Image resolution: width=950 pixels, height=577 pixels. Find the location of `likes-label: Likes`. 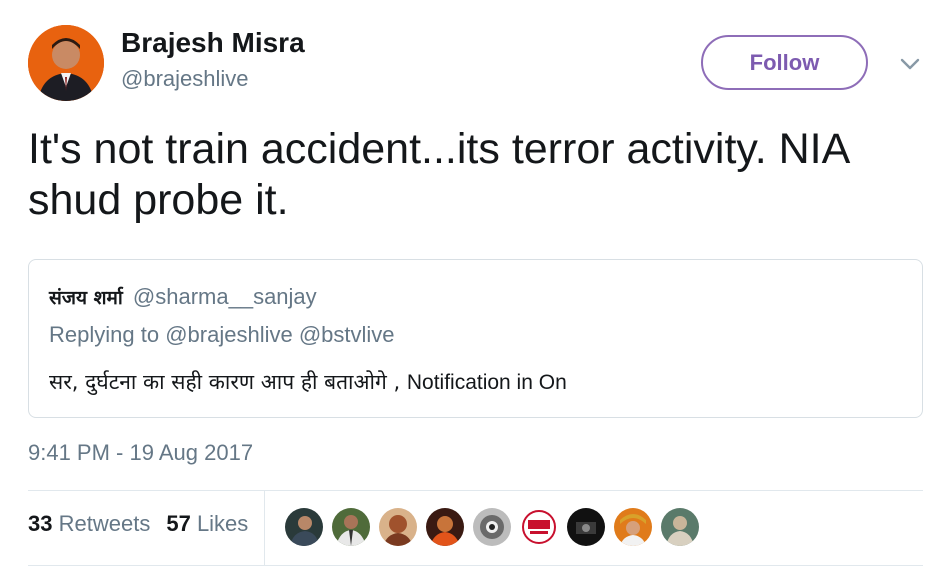

likes-label: Likes is located at coordinates (222, 523).